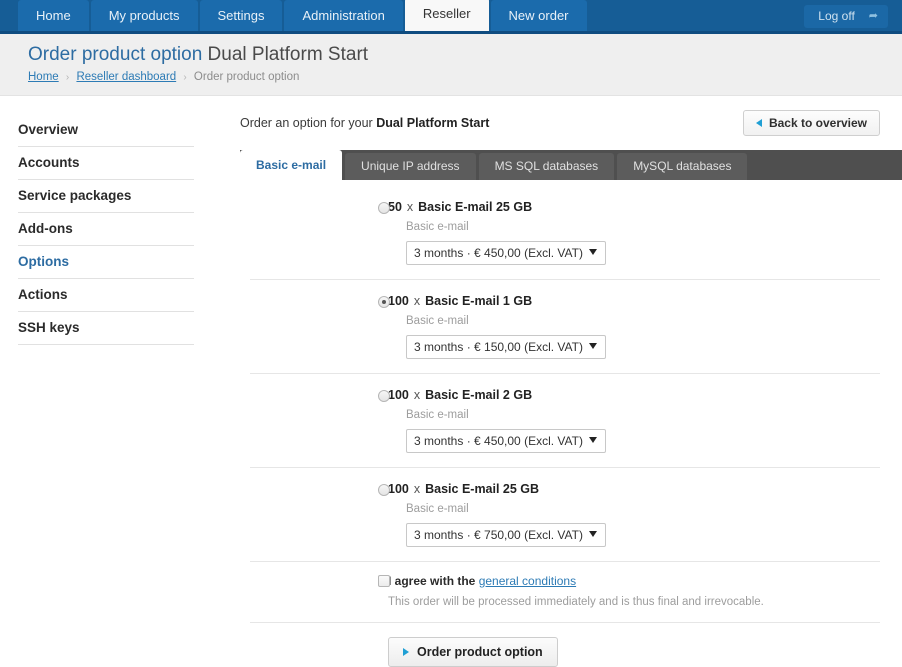  Describe the element at coordinates (410, 166) in the screenshot. I see `tab-unique-ip-address: Unique IP address` at that location.